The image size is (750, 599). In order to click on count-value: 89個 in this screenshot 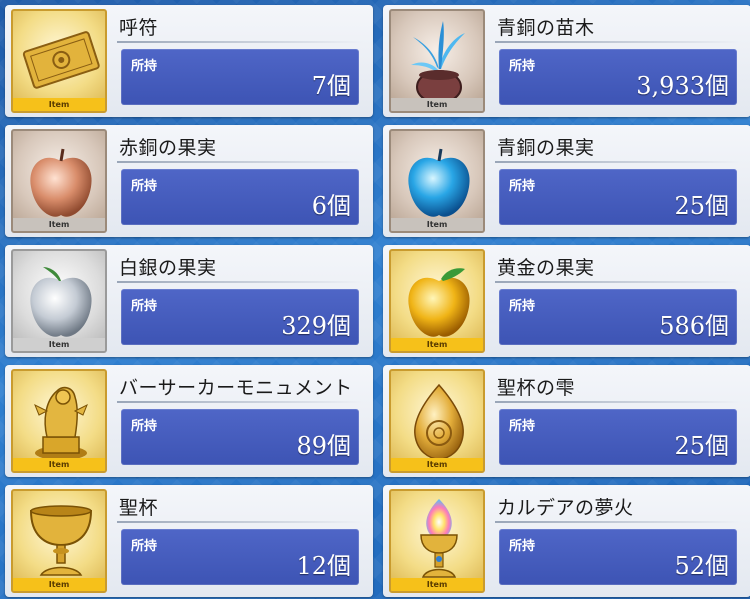, I will do `click(323, 446)`.